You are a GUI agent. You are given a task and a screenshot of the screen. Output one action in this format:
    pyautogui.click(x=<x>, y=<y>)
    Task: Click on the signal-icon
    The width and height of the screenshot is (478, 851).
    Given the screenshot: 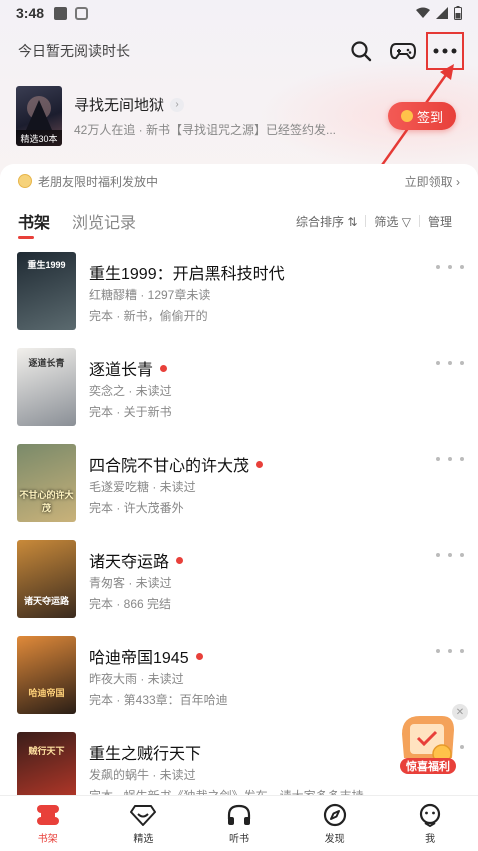 What is the action you would take?
    pyautogui.click(x=442, y=13)
    